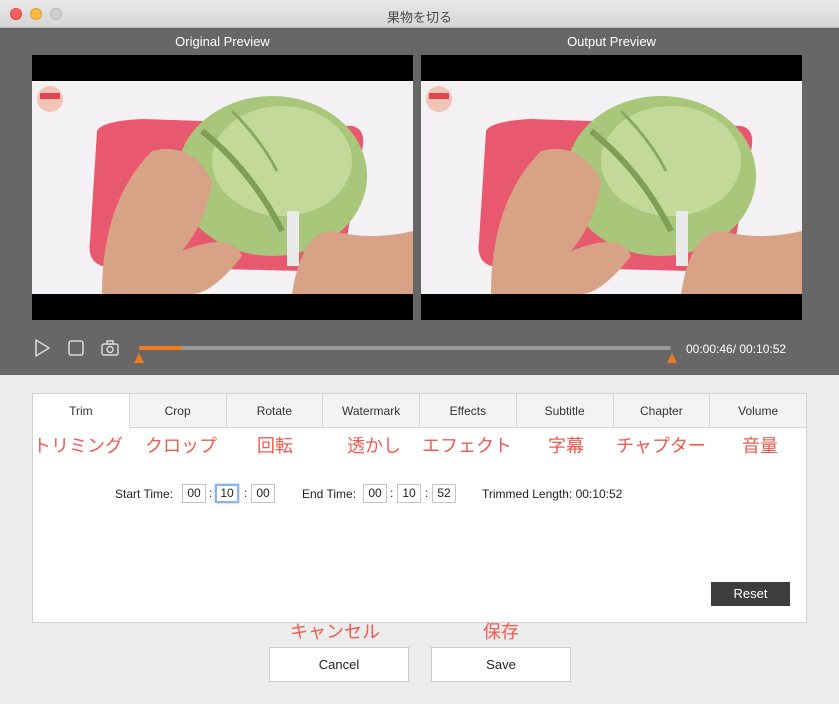 This screenshot has height=704, width=839. I want to click on tab-chapter: Chapter, so click(662, 411).